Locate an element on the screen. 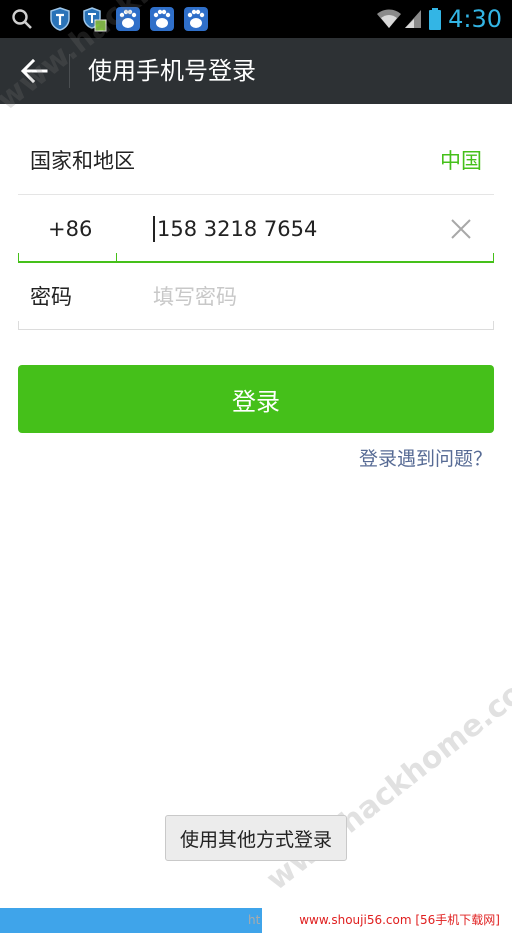 The image size is (512, 933). country-label: 国家和地区 is located at coordinates (82, 161).